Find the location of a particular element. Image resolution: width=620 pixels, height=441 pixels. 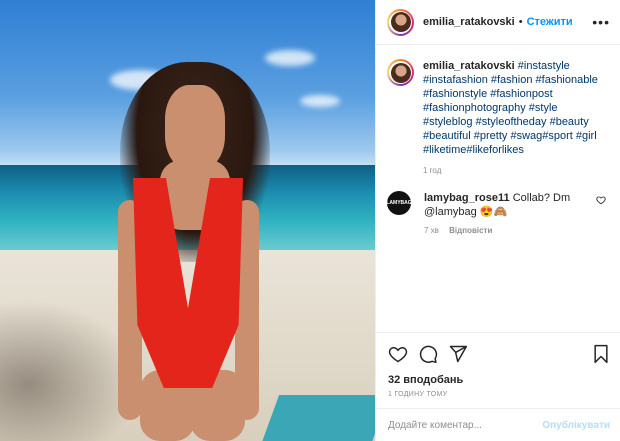

author-username: emilia_ratakovski is located at coordinates (469, 22).